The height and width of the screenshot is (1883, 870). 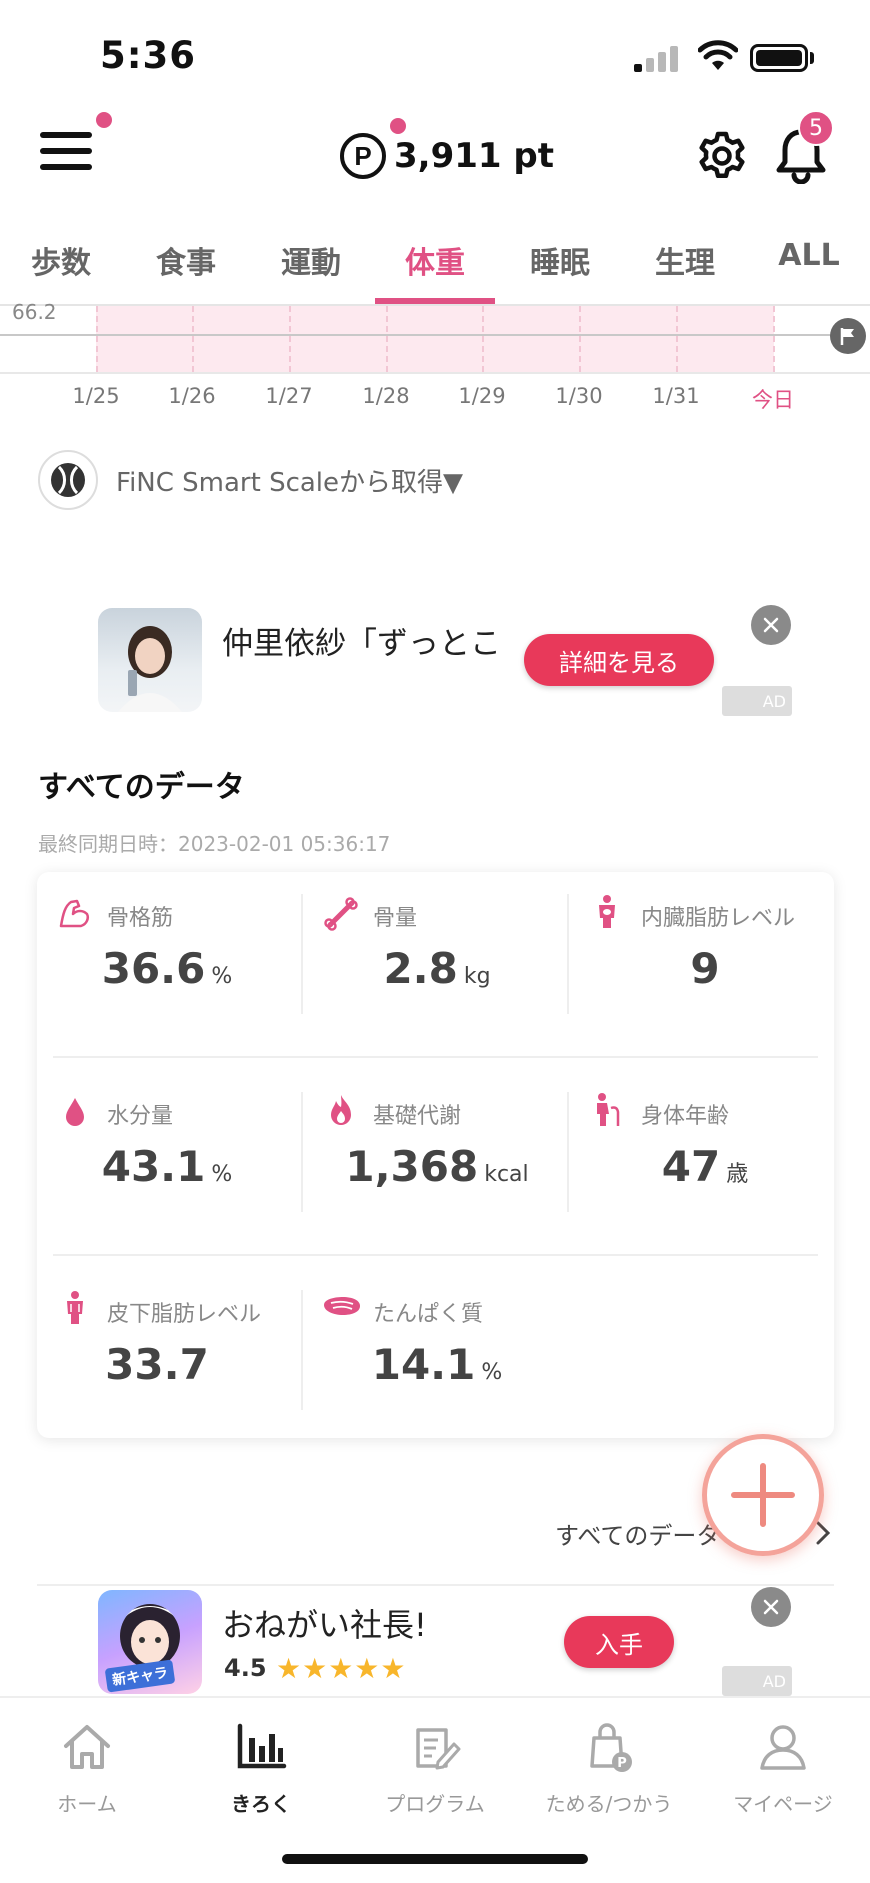 What do you see at coordinates (87, 1804) in the screenshot?
I see `nav-label: ホーム` at bounding box center [87, 1804].